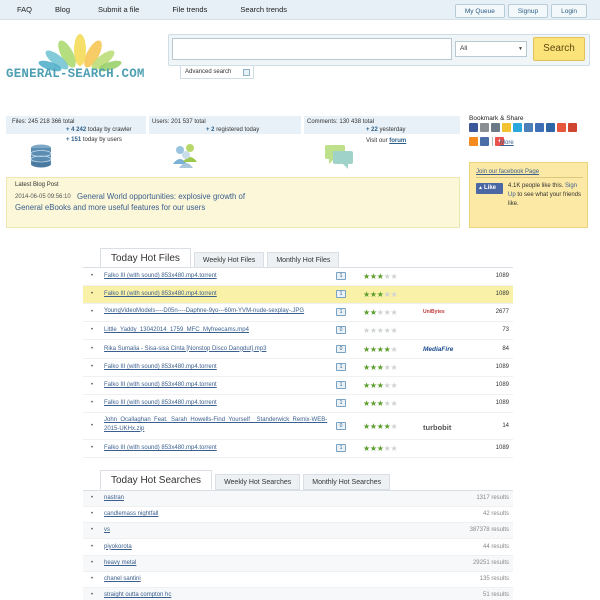 Image resolution: width=600 pixels, height=600 pixels. What do you see at coordinates (520, 49) in the screenshot?
I see `chevron-down-icon: ▼` at bounding box center [520, 49].